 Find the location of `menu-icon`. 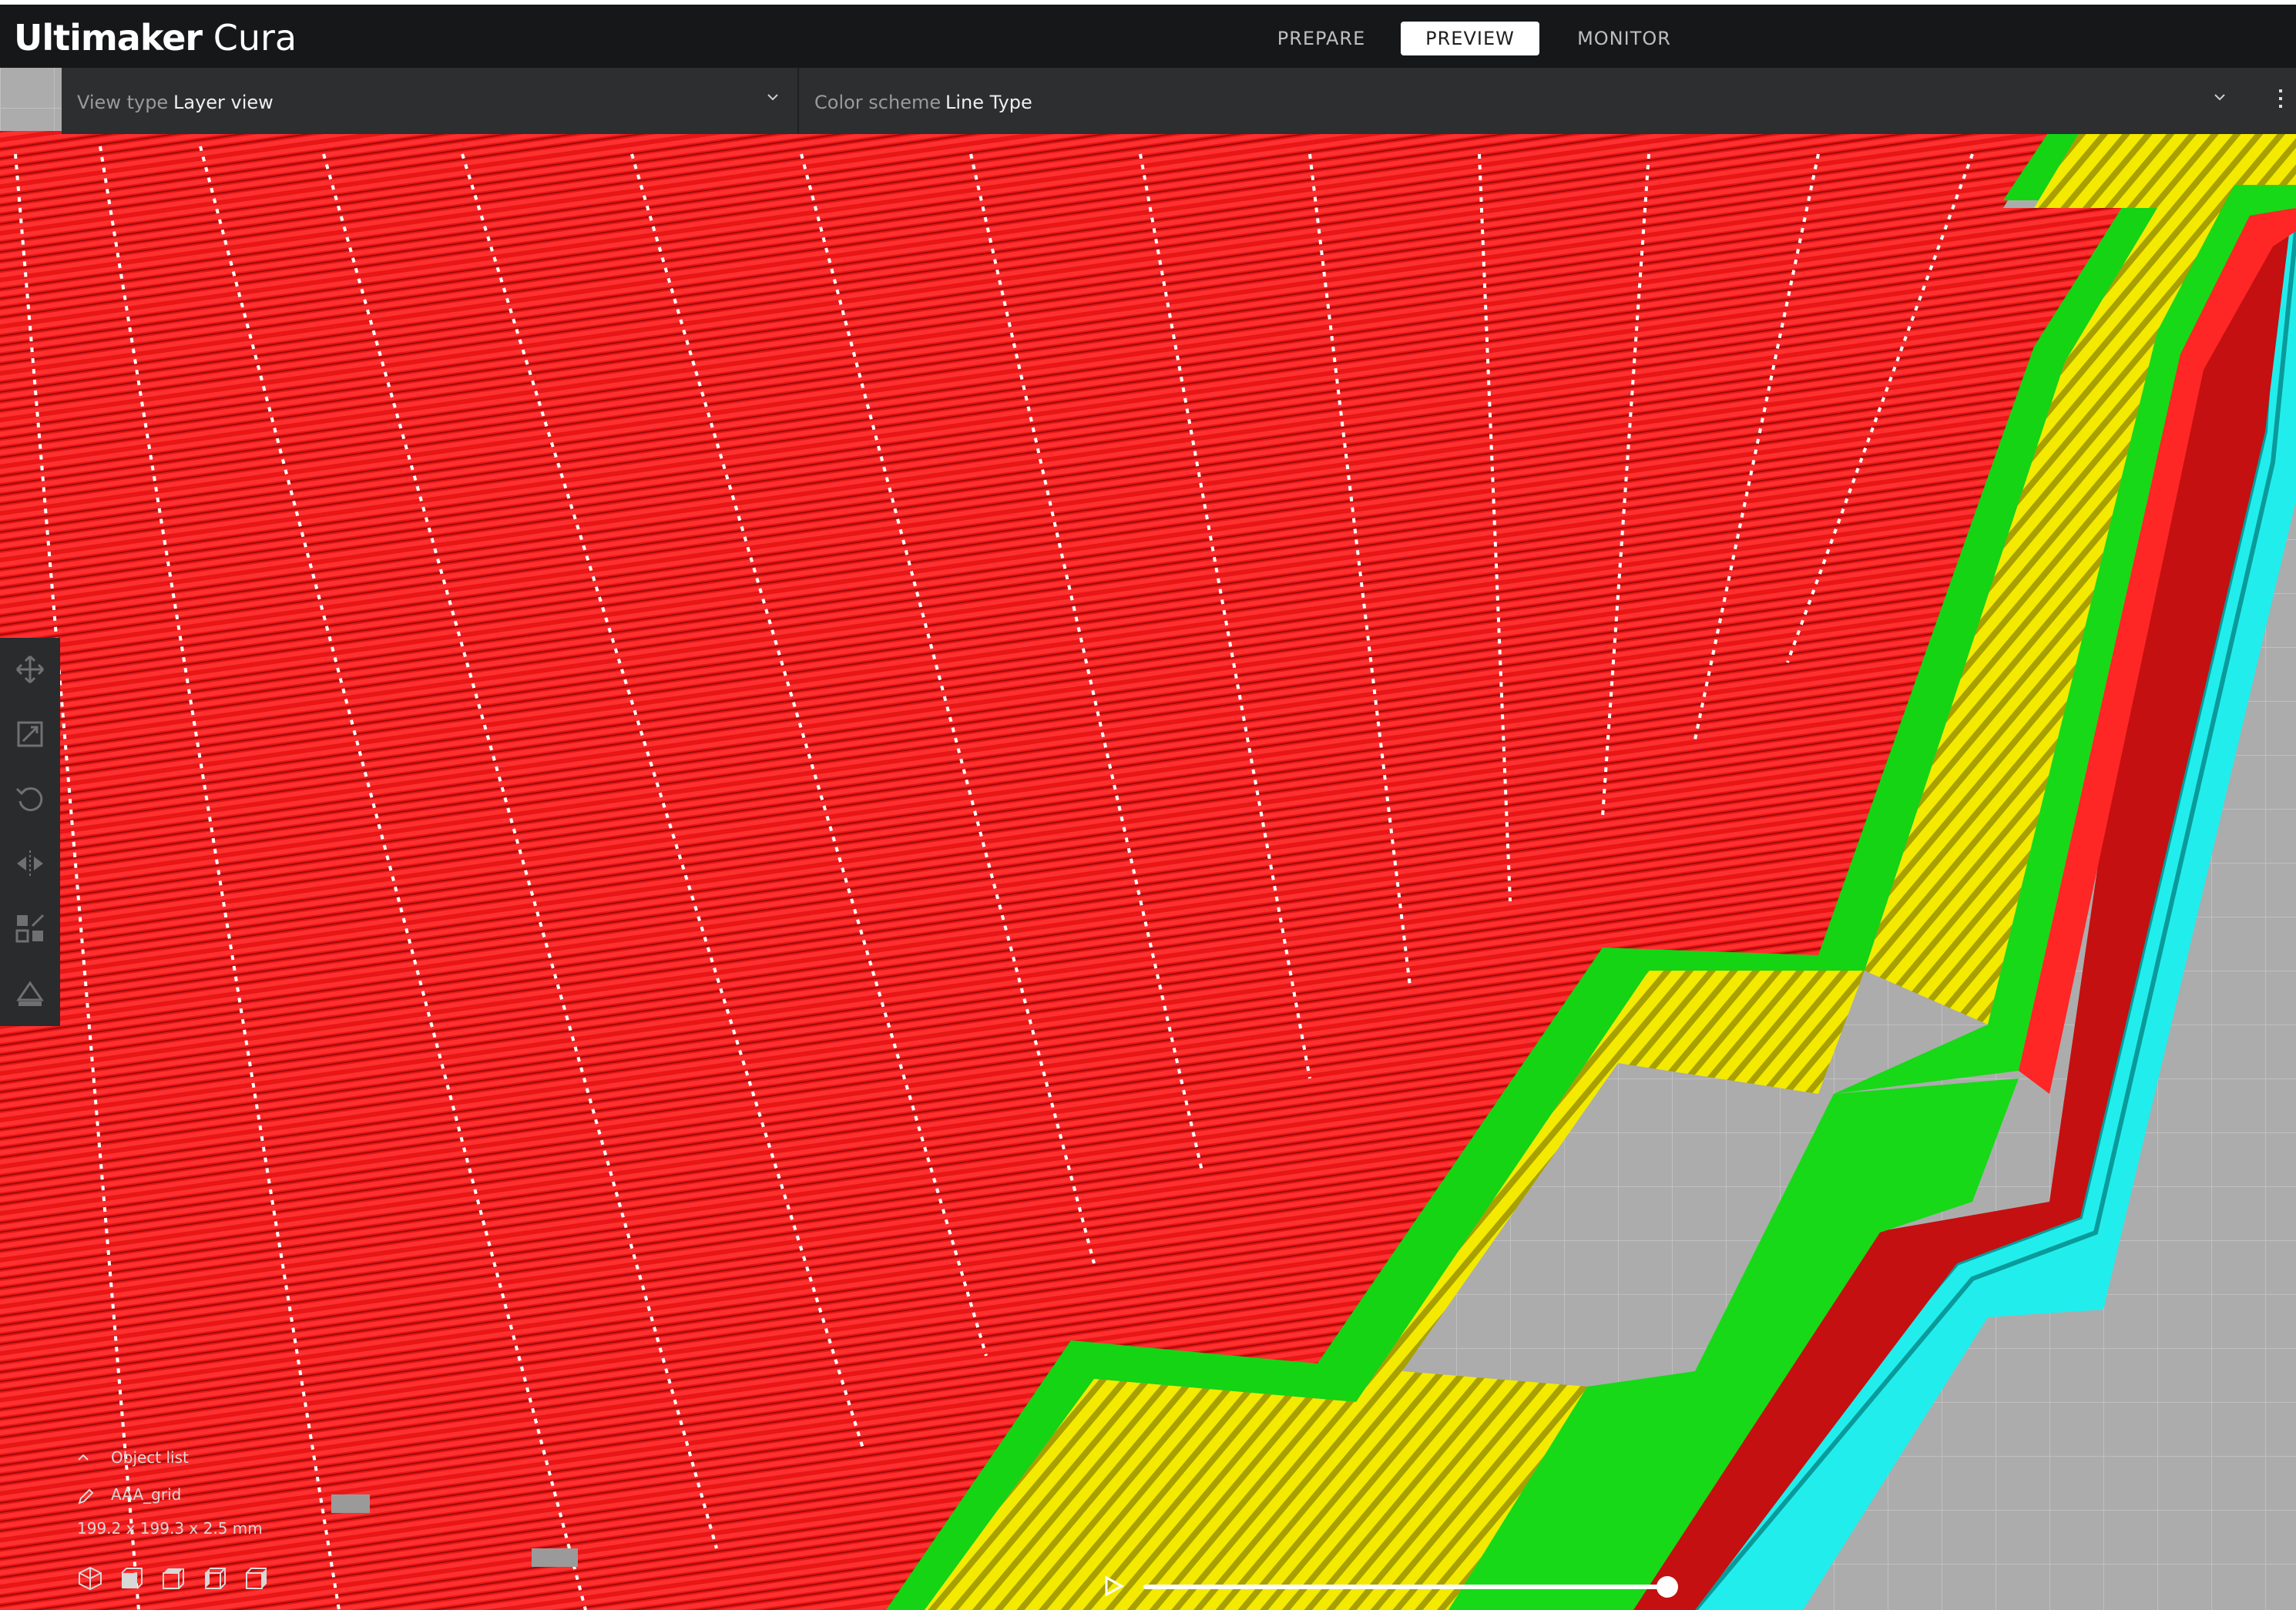

menu-icon is located at coordinates (2281, 100).